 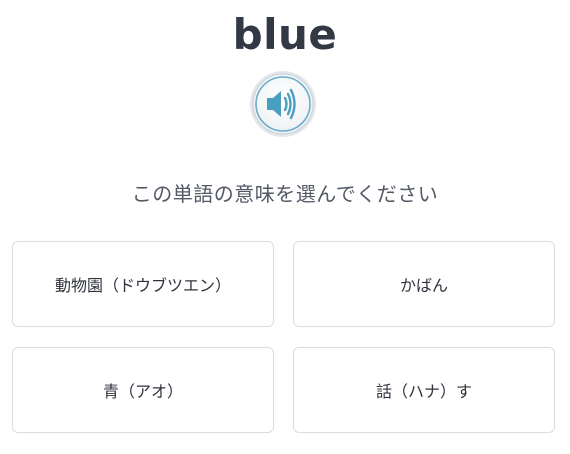 I want to click on choice-label: かばん, so click(x=423, y=285).